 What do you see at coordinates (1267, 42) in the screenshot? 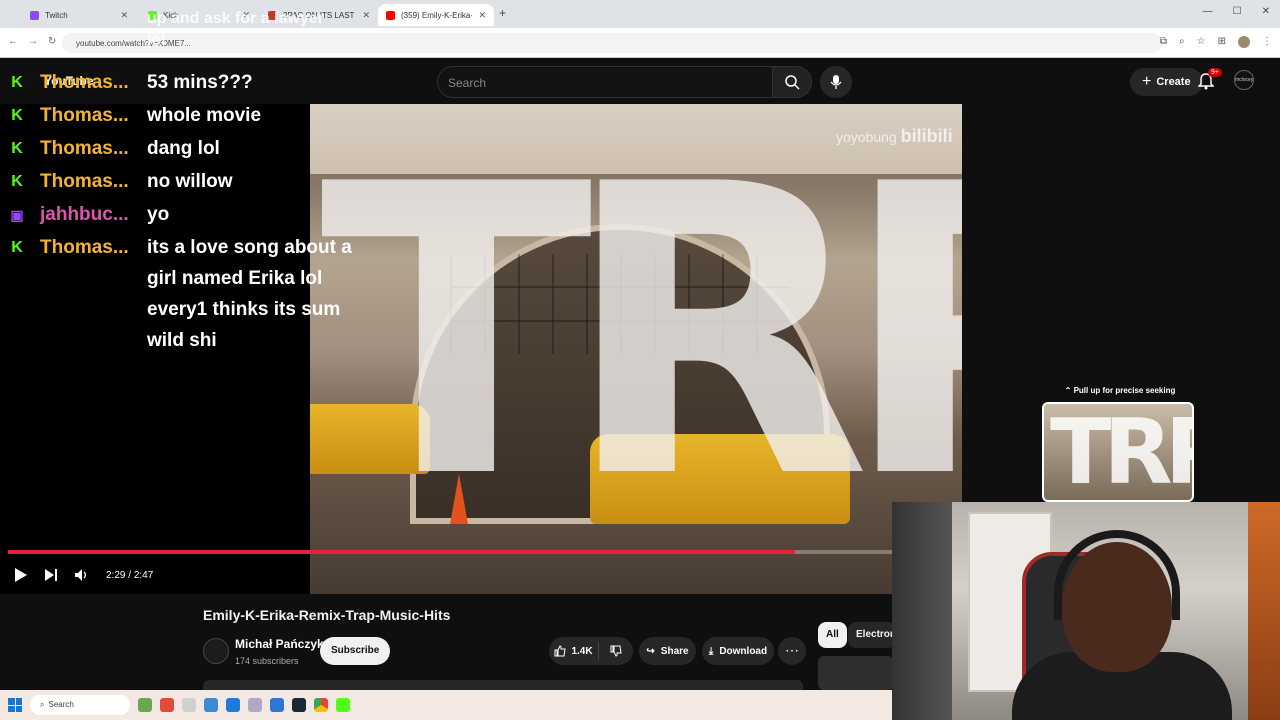
I see `menu-dots-icon: ⋮` at bounding box center [1267, 42].